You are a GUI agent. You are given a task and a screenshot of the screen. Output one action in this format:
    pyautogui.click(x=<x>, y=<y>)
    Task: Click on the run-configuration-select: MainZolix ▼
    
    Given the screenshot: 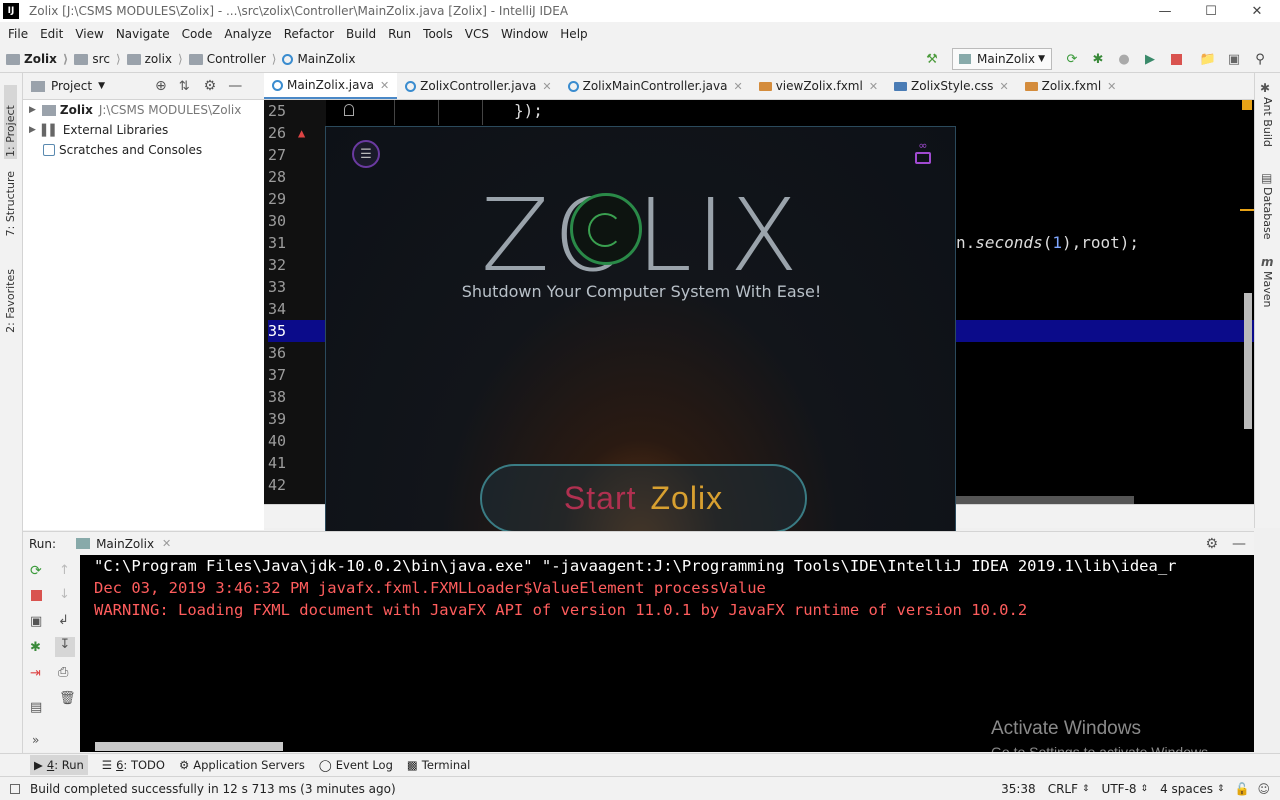 What is the action you would take?
    pyautogui.click(x=1002, y=59)
    